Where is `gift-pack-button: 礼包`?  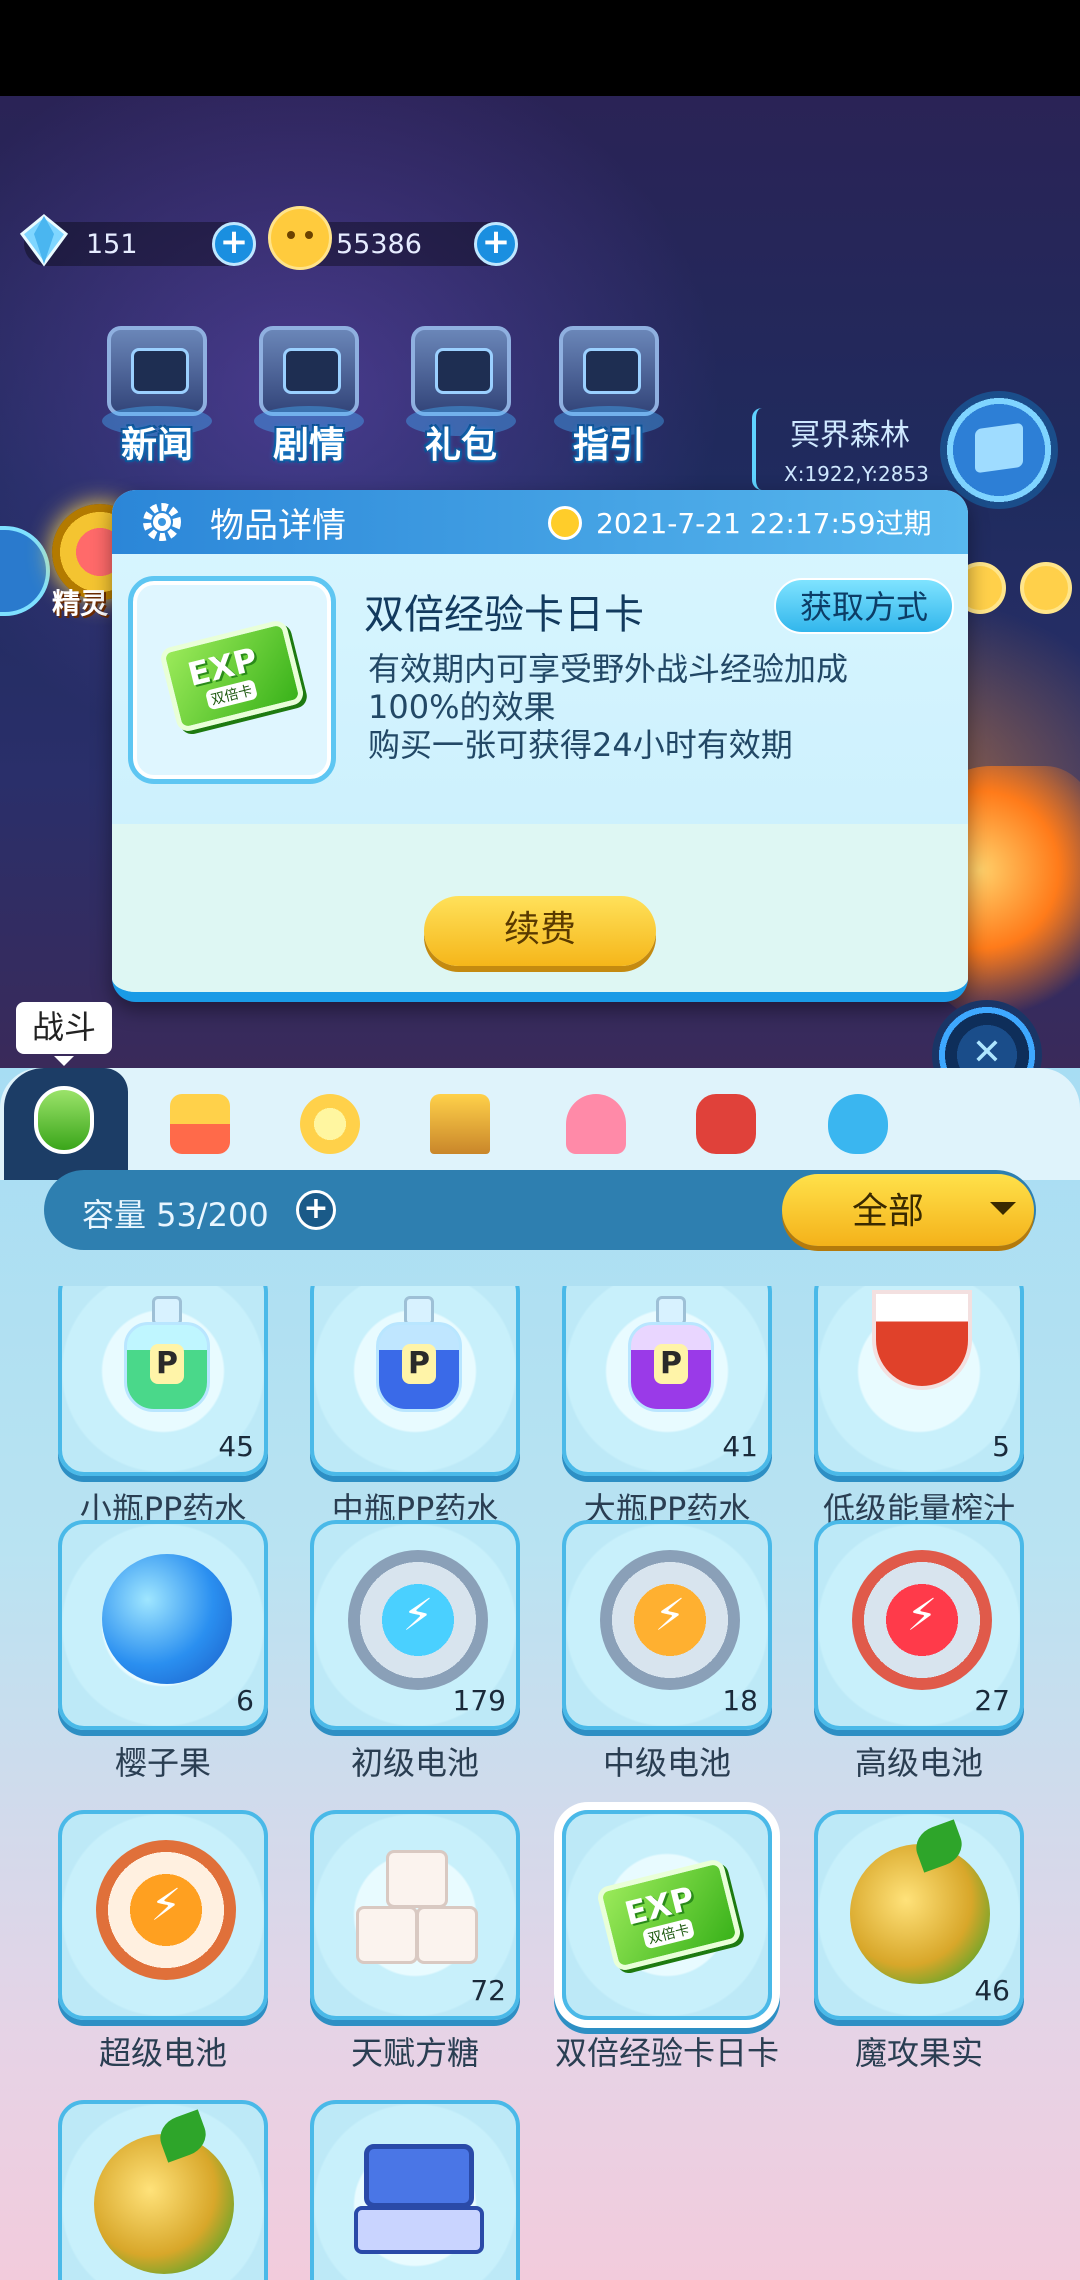
gift-pack-button: 礼包 is located at coordinates (461, 401).